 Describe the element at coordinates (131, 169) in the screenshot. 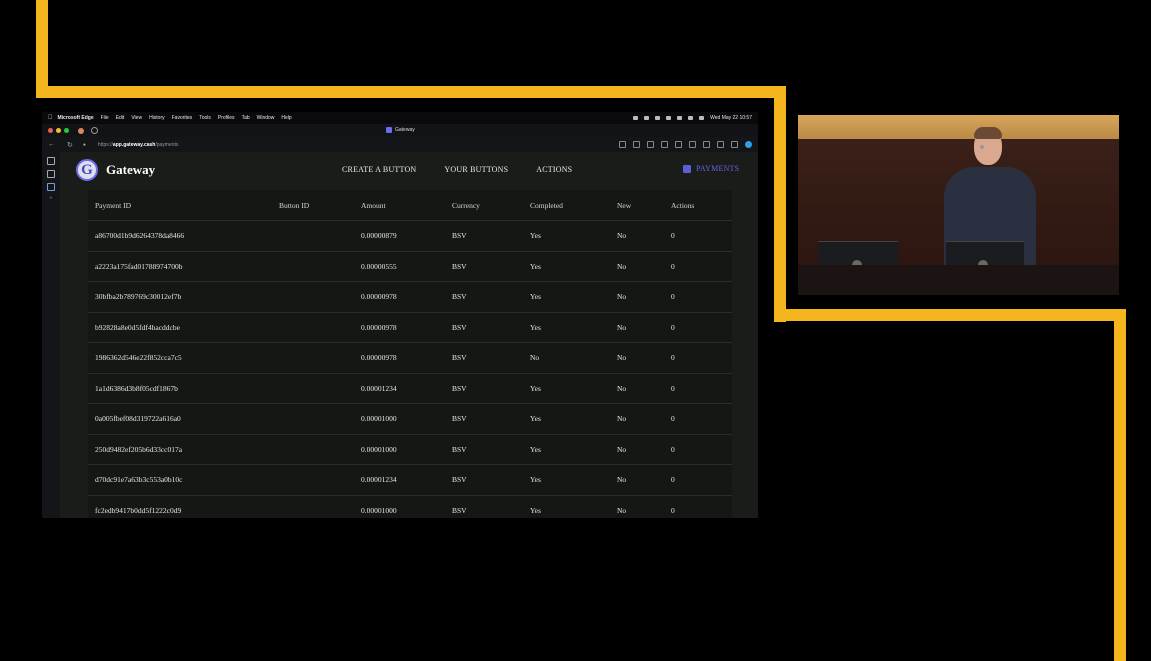

I see `brand-name: Gateway` at that location.